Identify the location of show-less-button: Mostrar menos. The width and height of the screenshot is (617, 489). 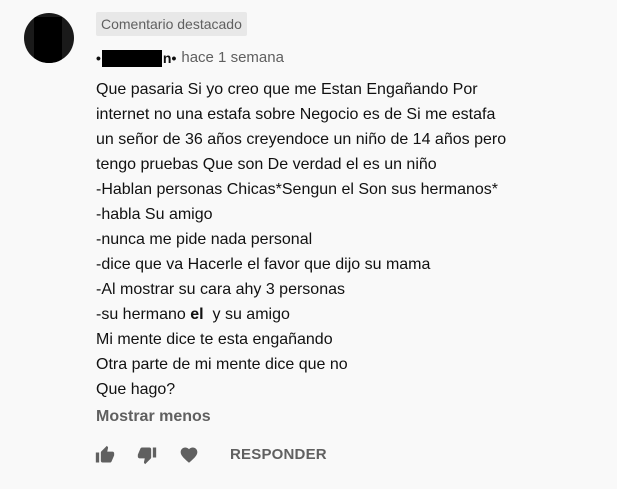
(153, 417).